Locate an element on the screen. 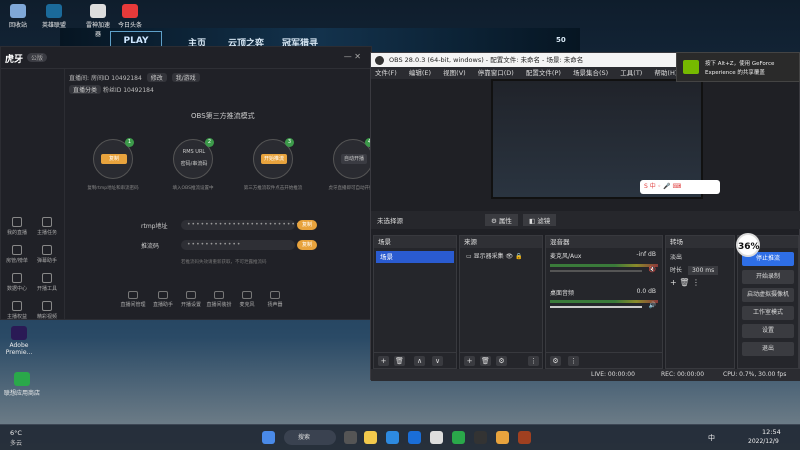 The width and height of the screenshot is (800, 450). start-push-step-button: 开始推流 is located at coordinates (274, 159).